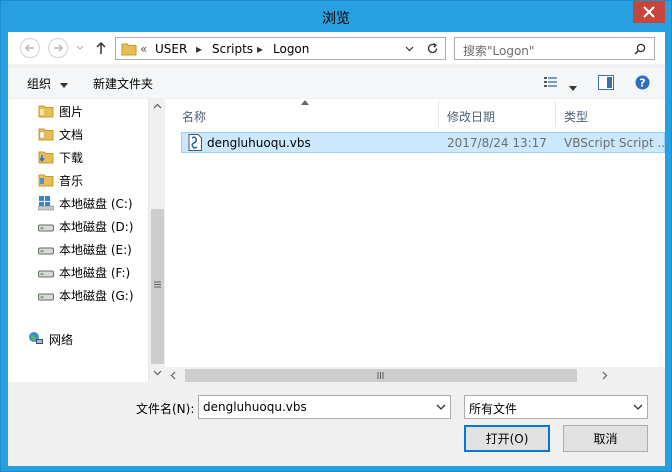  What do you see at coordinates (232, 49) in the screenshot?
I see `breadcrumb-scripts: Scripts` at bounding box center [232, 49].